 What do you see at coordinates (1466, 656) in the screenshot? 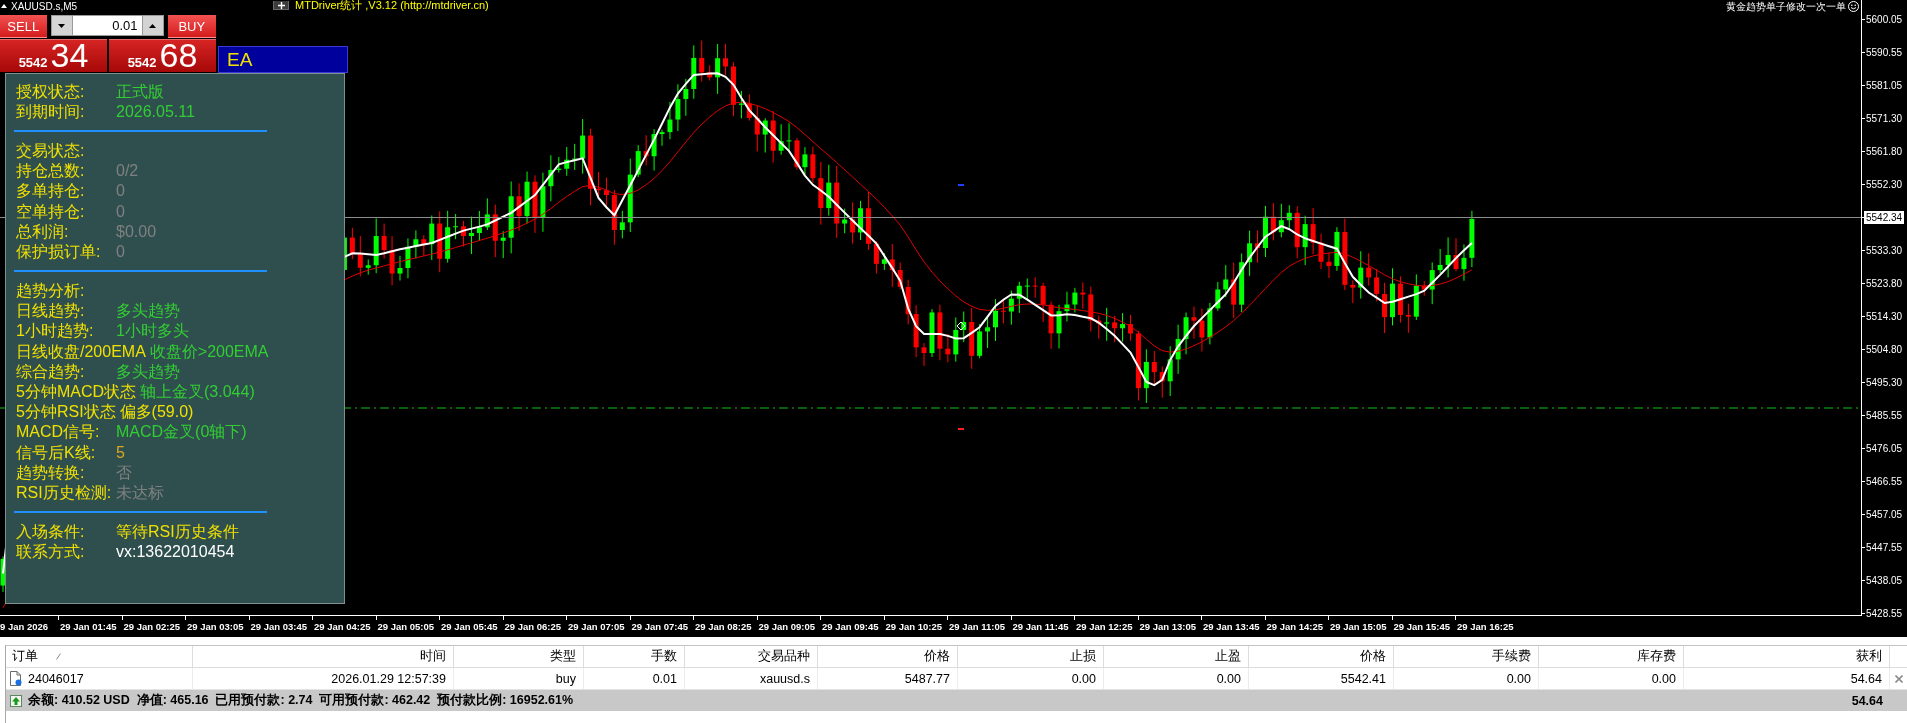
I see `column-header: 手续费` at bounding box center [1466, 656].